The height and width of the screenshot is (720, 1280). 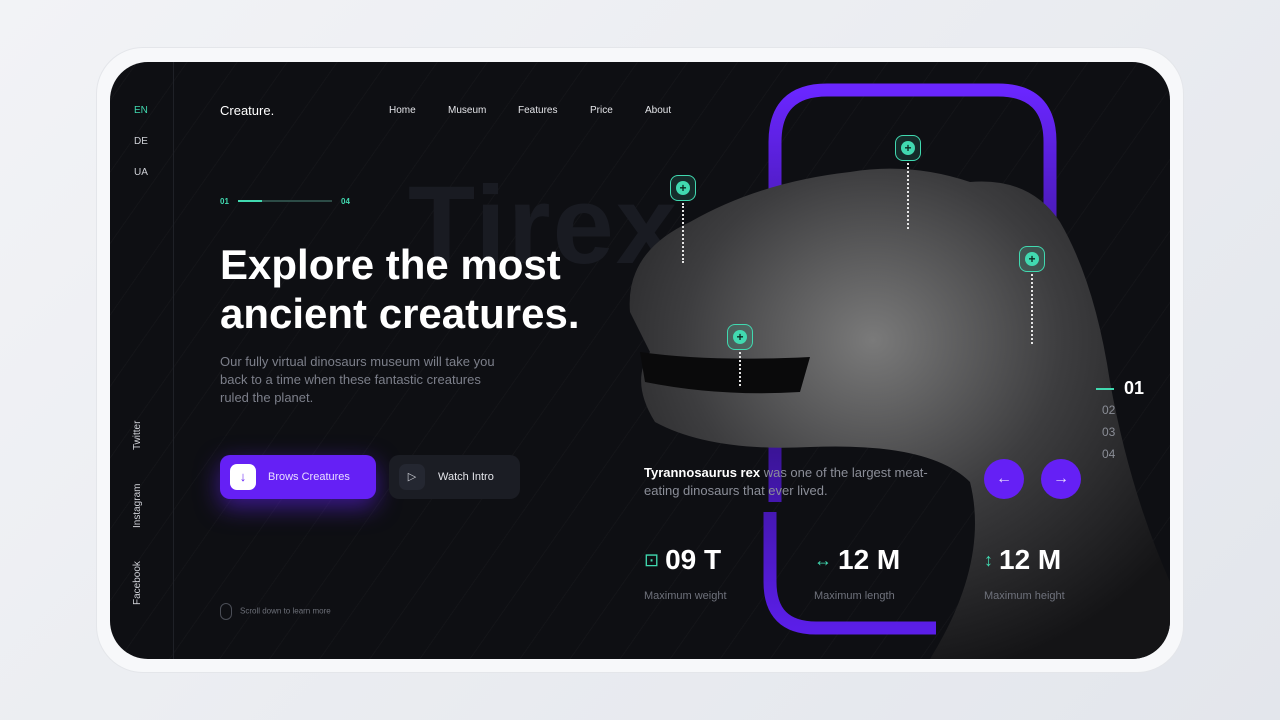 I want to click on watch-intro-button: ▷ Watch Intro, so click(x=454, y=477).